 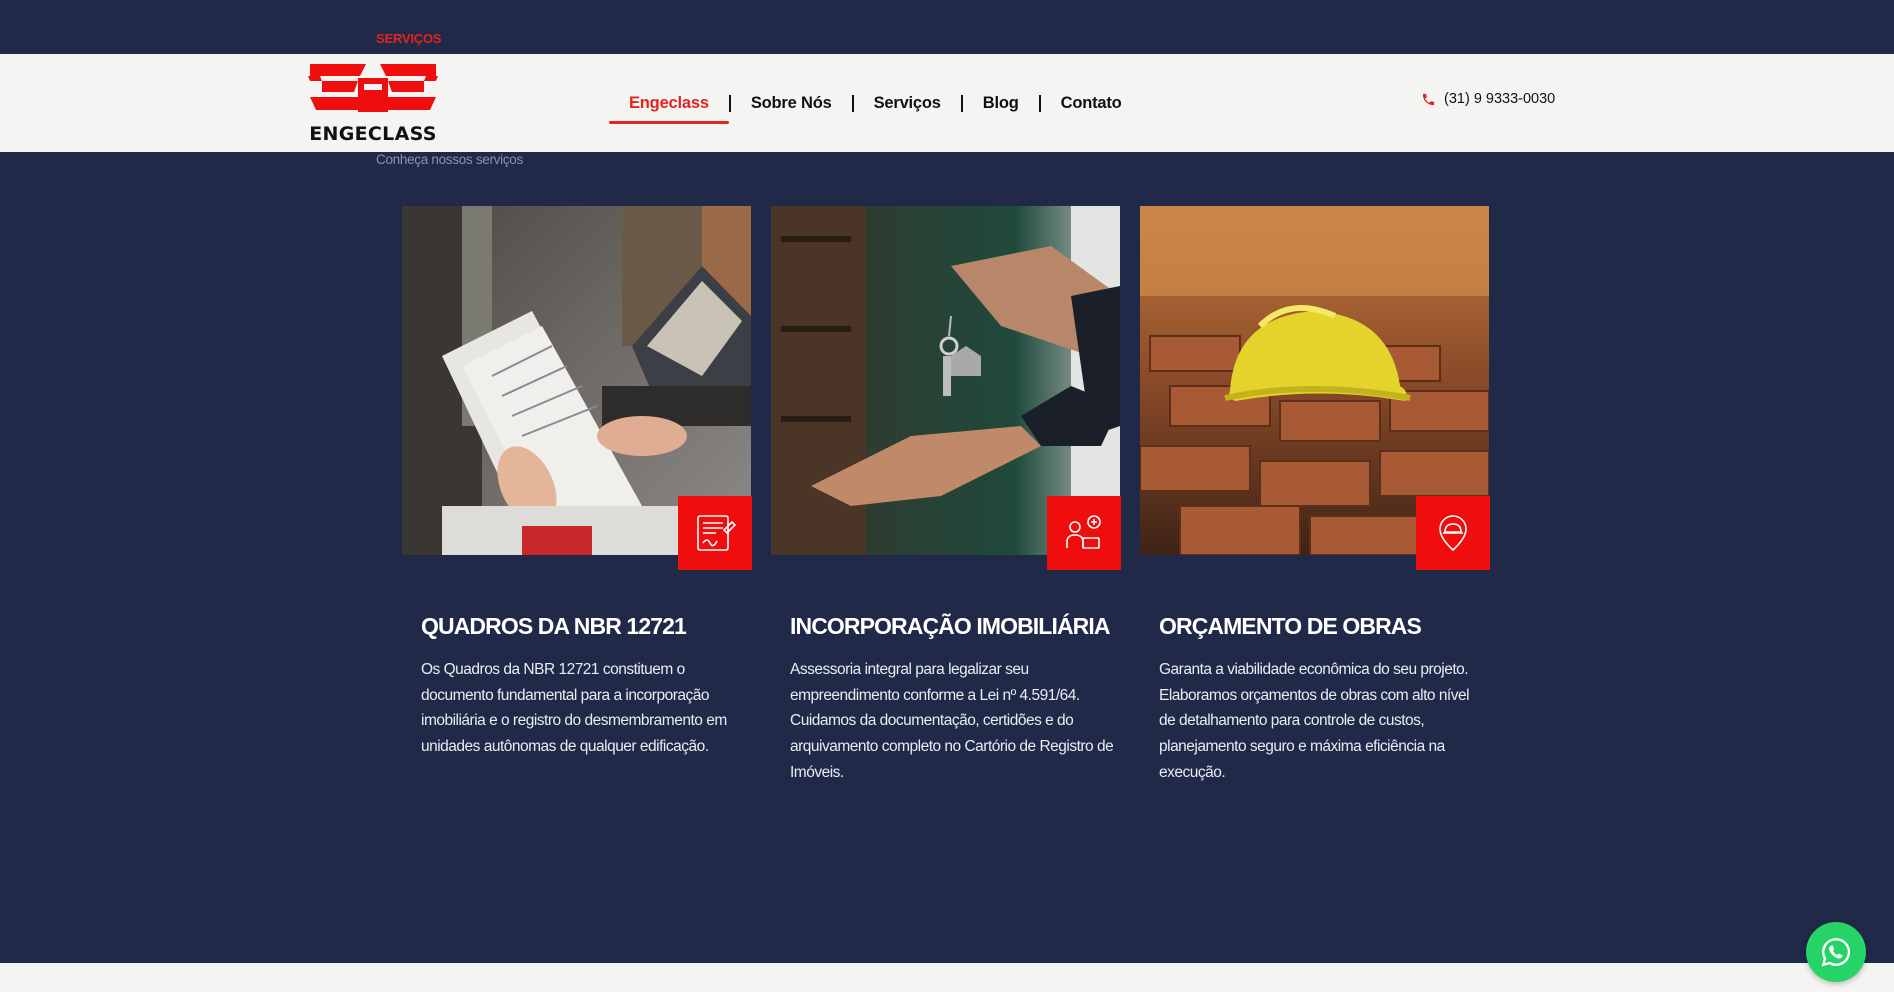 What do you see at coordinates (669, 103) in the screenshot?
I see `nav-item-engeclass: Engeclass` at bounding box center [669, 103].